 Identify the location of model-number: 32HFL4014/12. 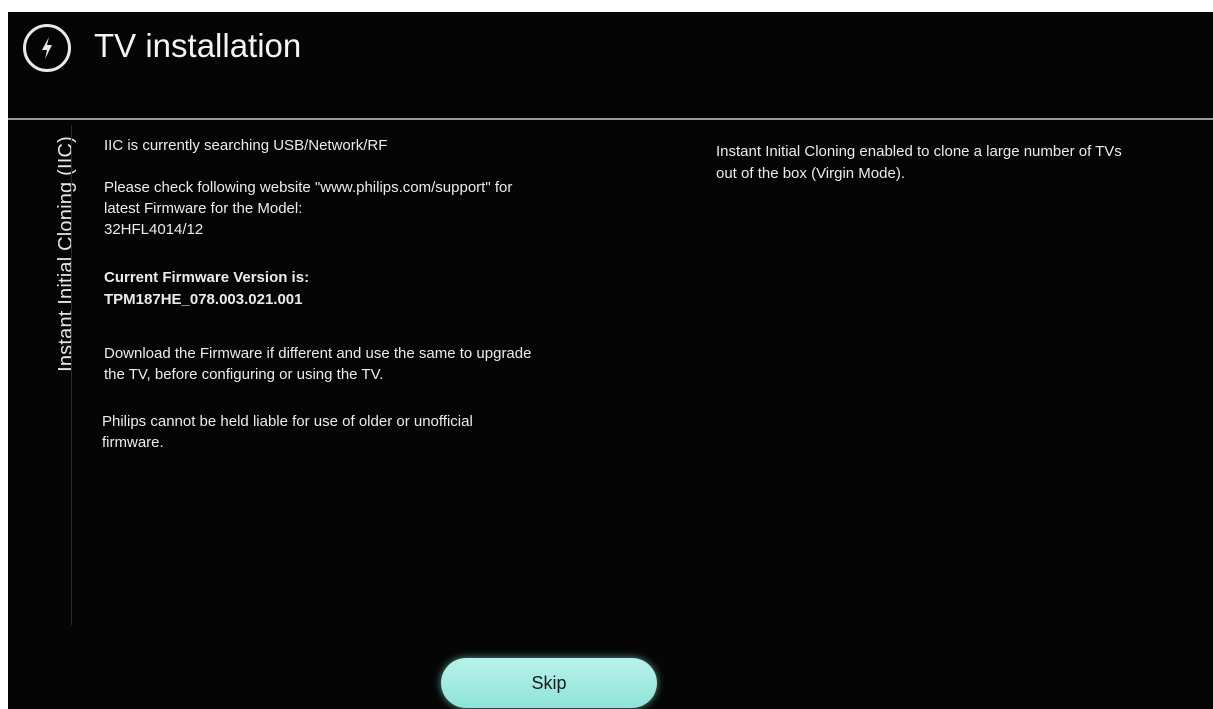
(154, 229).